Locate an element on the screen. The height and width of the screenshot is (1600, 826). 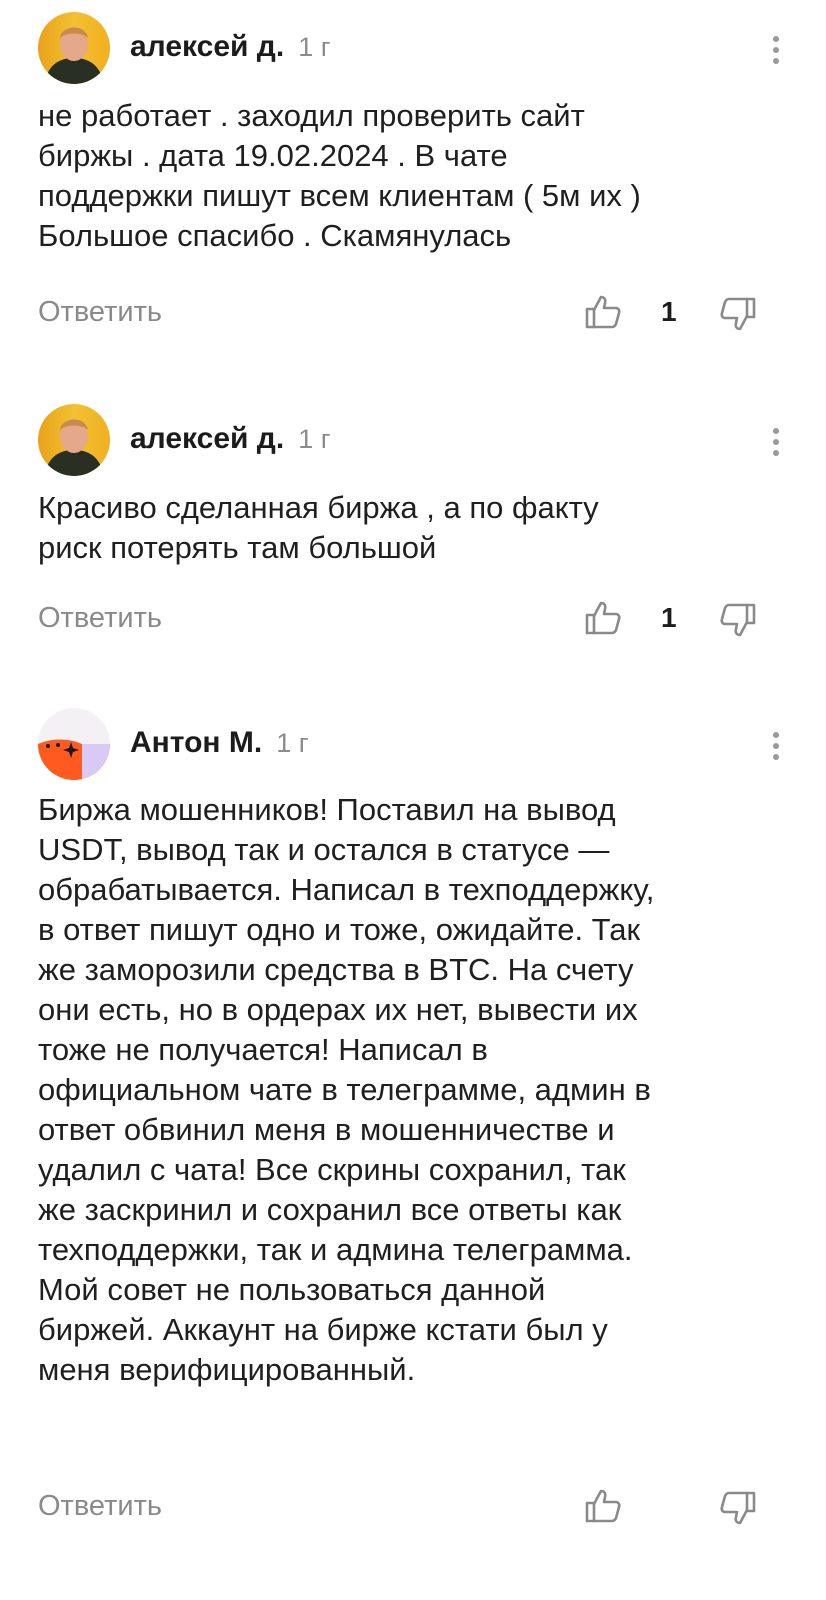
comment-line: Красиво сделанная биржа , а по факту is located at coordinates (318, 507).